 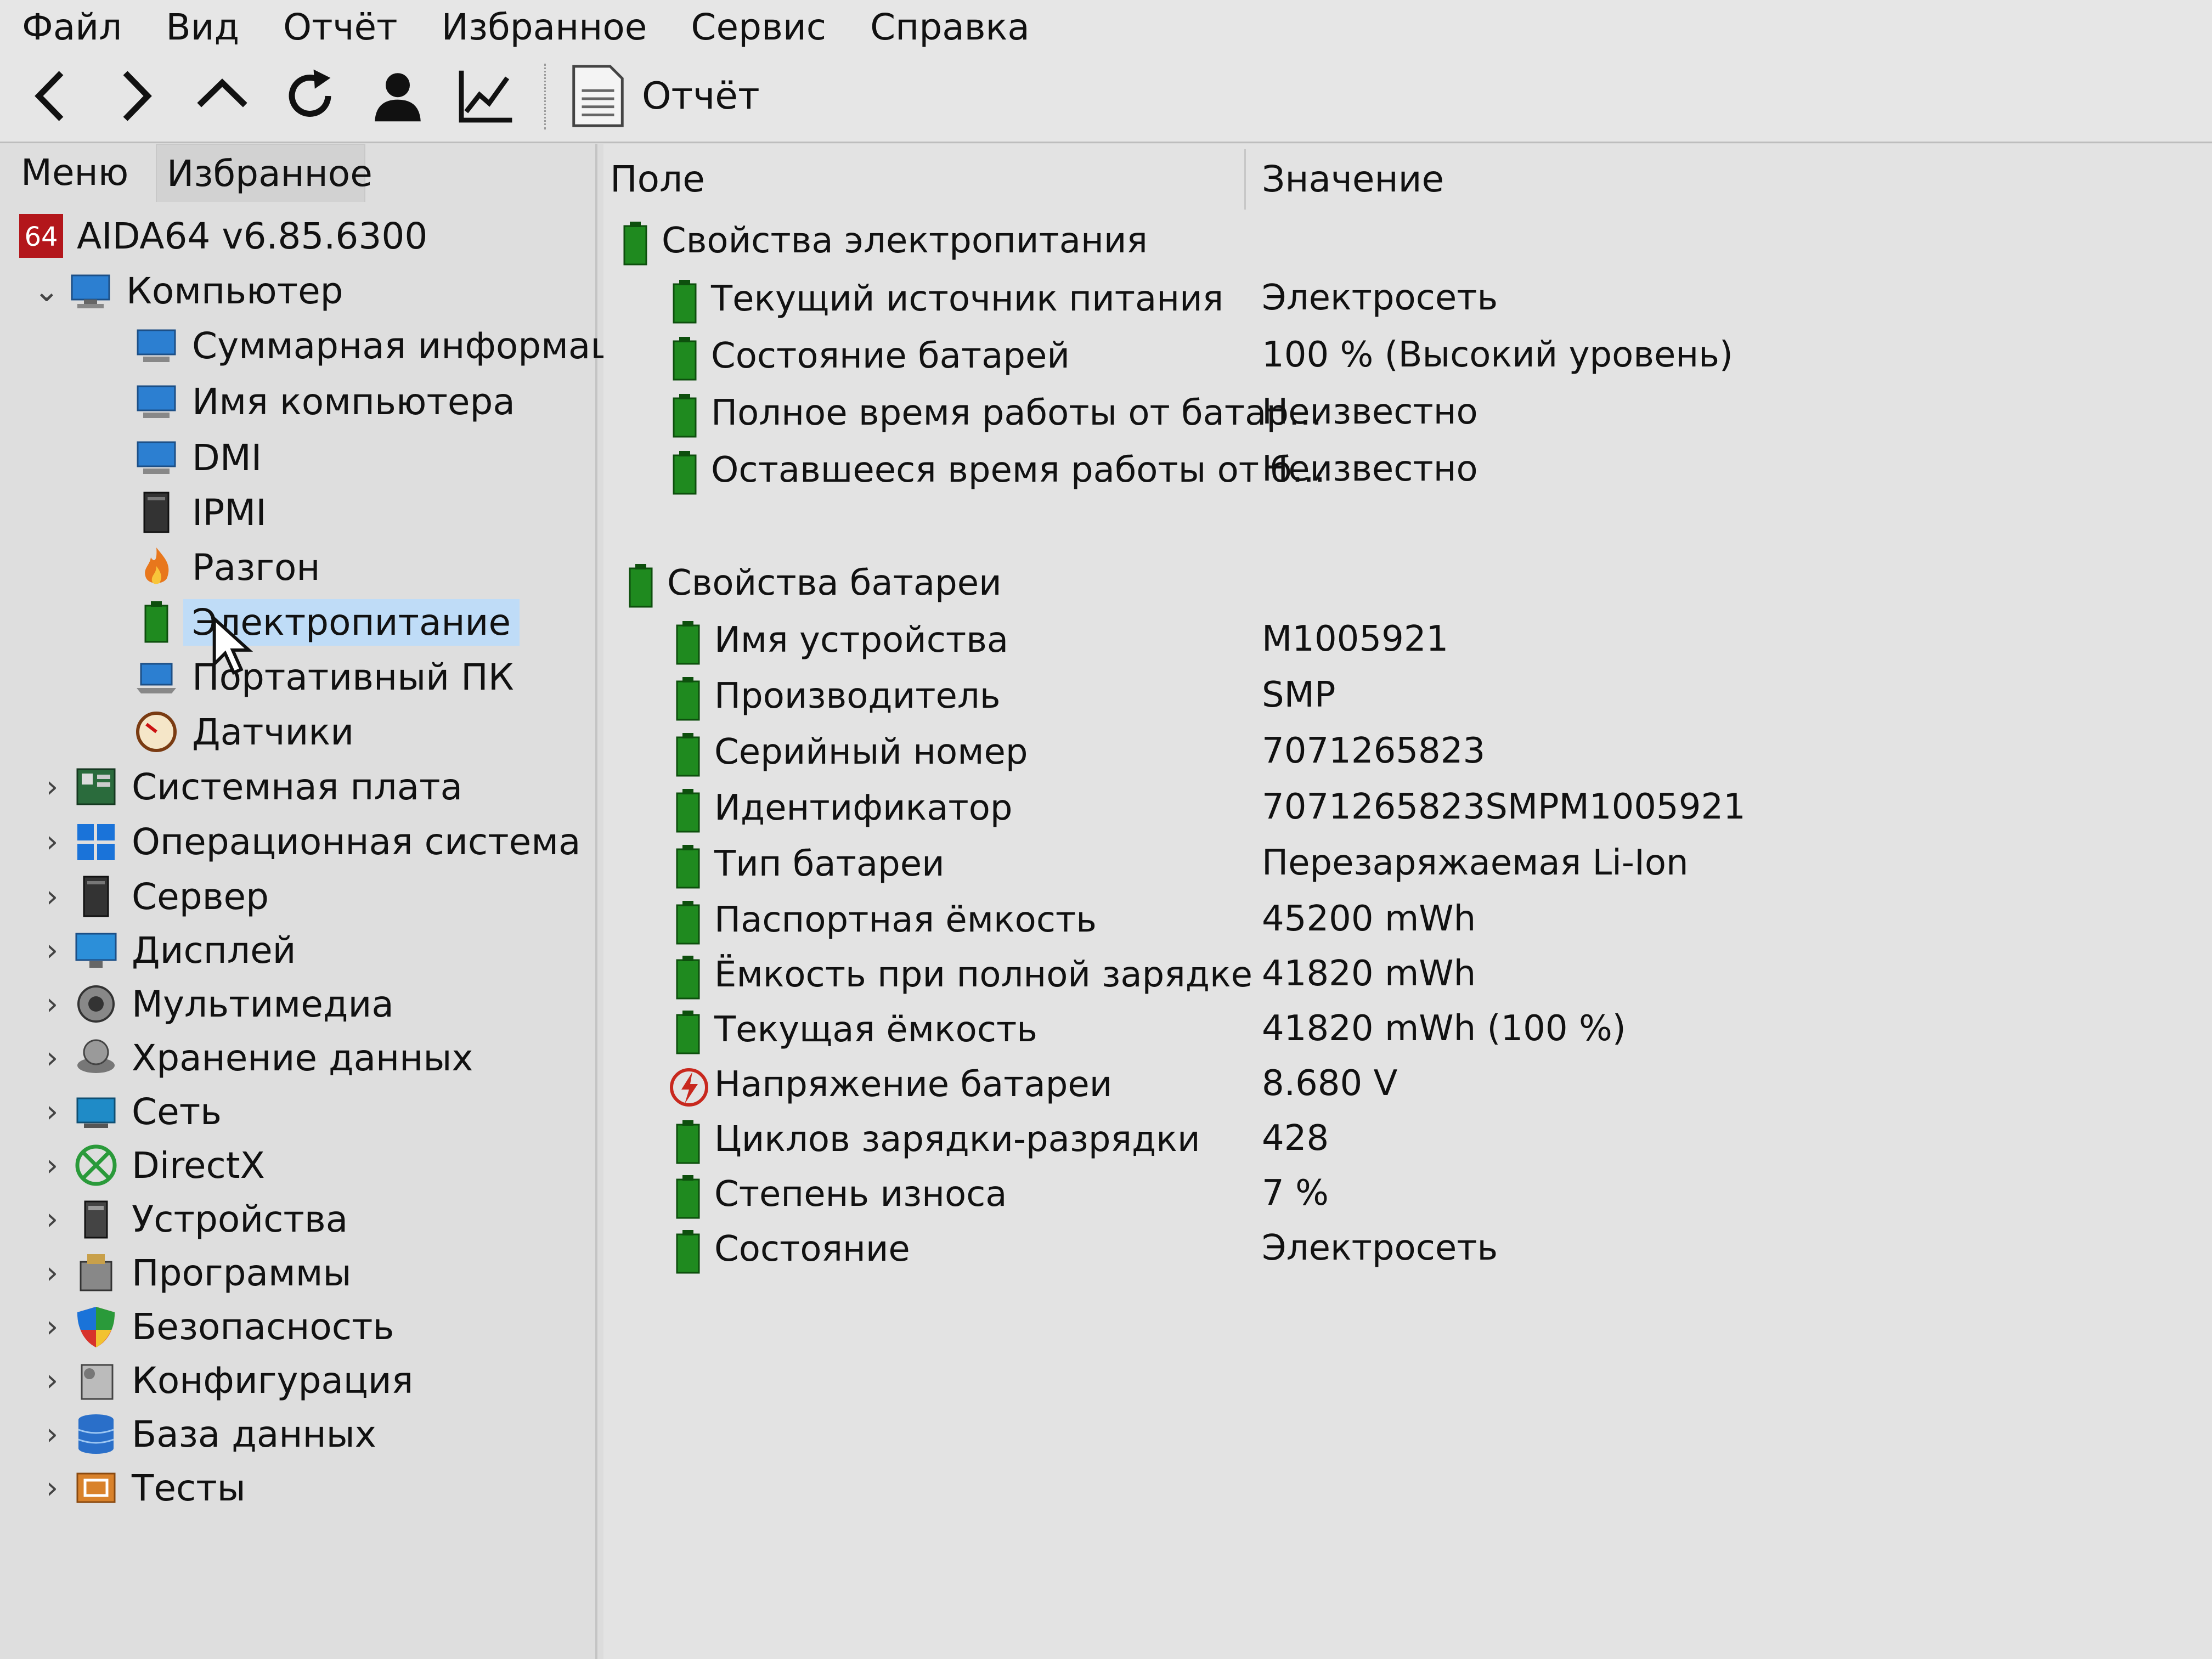 I want to click on tree-programs: › Программы, so click(x=192, y=1273).